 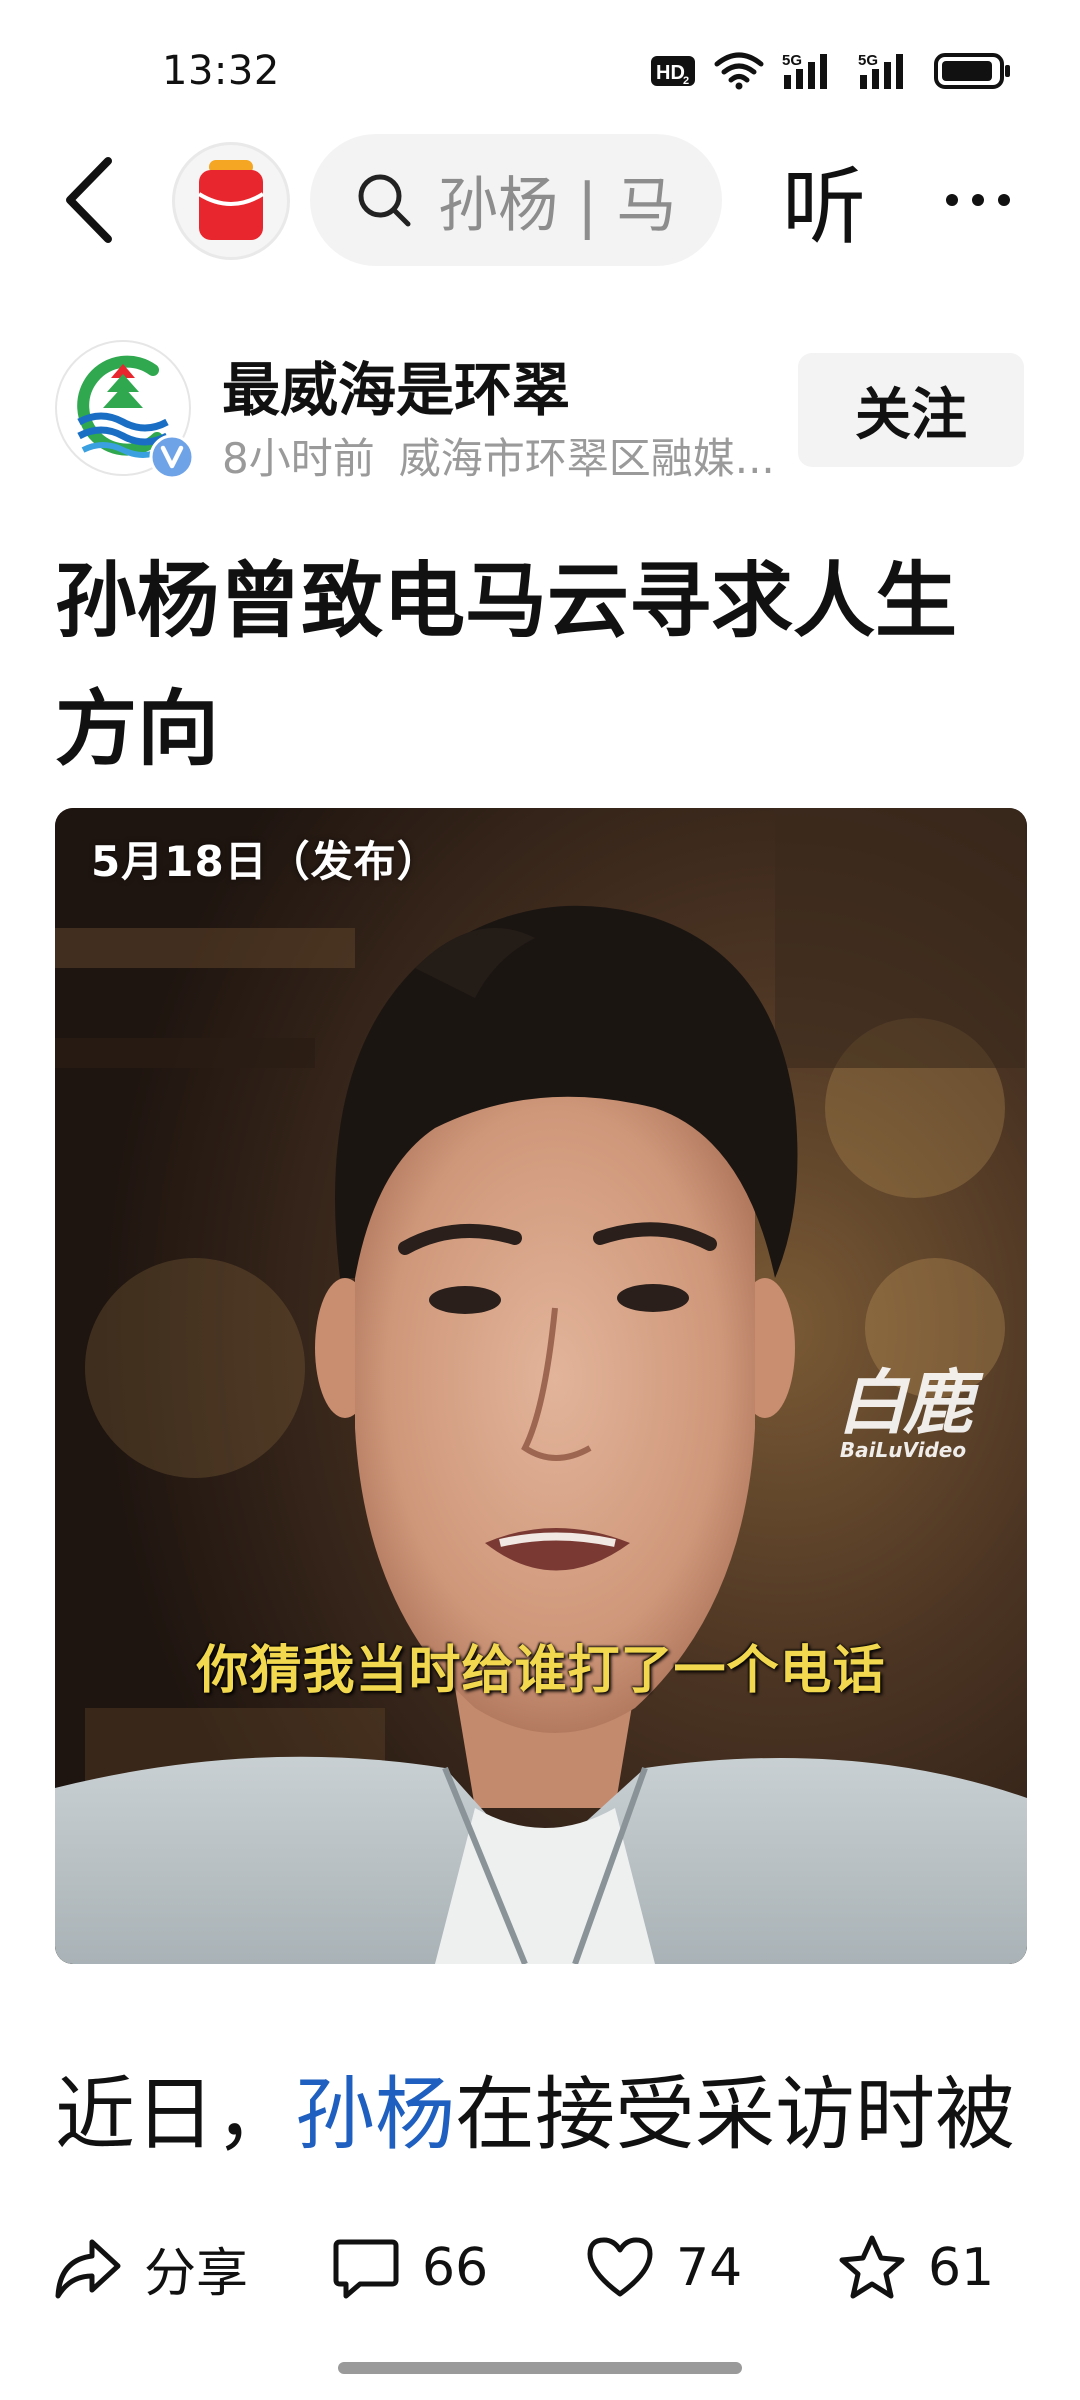 What do you see at coordinates (973, 71) in the screenshot?
I see `battery-icon` at bounding box center [973, 71].